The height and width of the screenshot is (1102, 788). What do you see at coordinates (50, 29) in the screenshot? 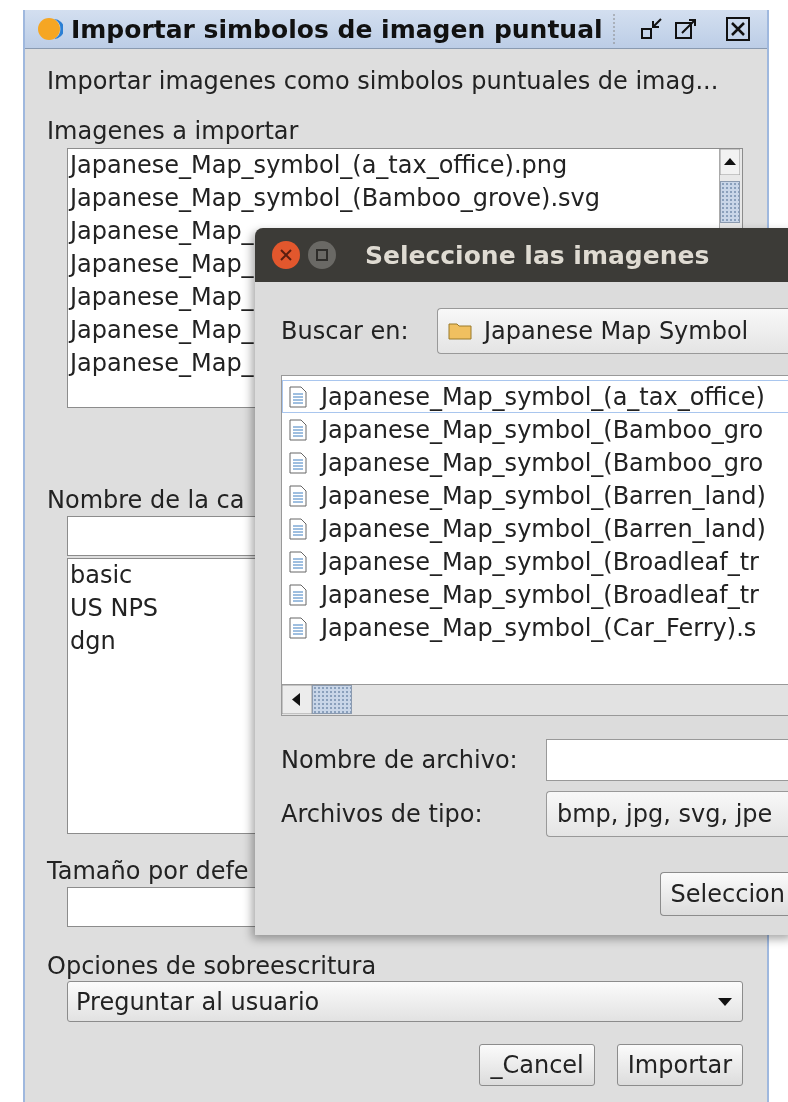
I see `app-logo-icon` at bounding box center [50, 29].